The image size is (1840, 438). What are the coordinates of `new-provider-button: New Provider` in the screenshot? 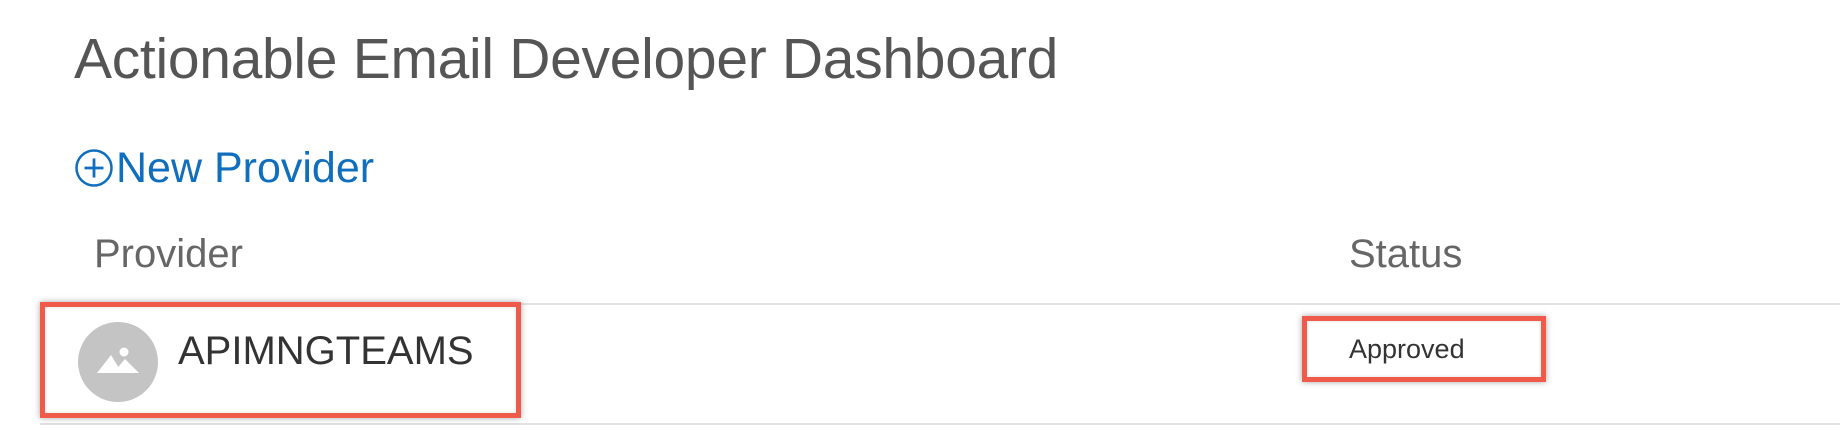 It's located at (224, 167).